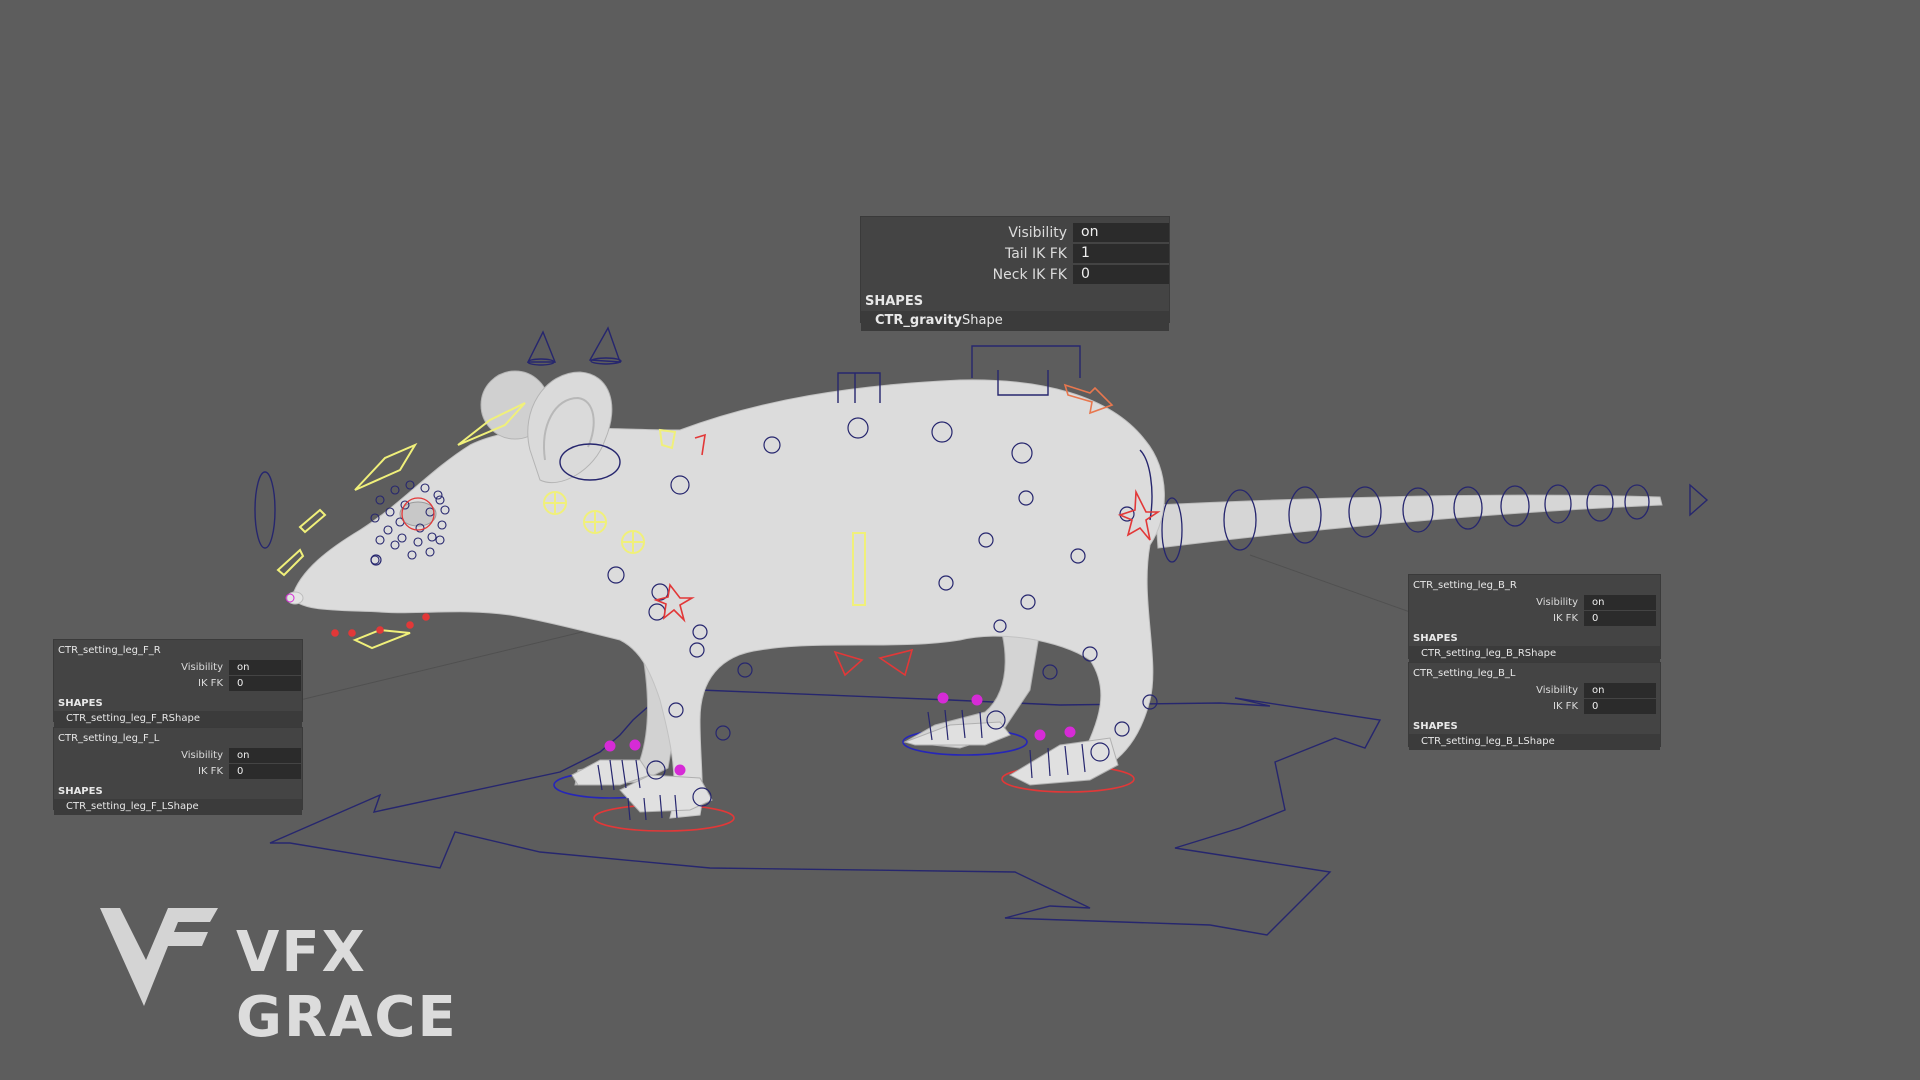 The image size is (1920, 1080). I want to click on shape-name-bold: CTR_gravity, so click(919, 320).